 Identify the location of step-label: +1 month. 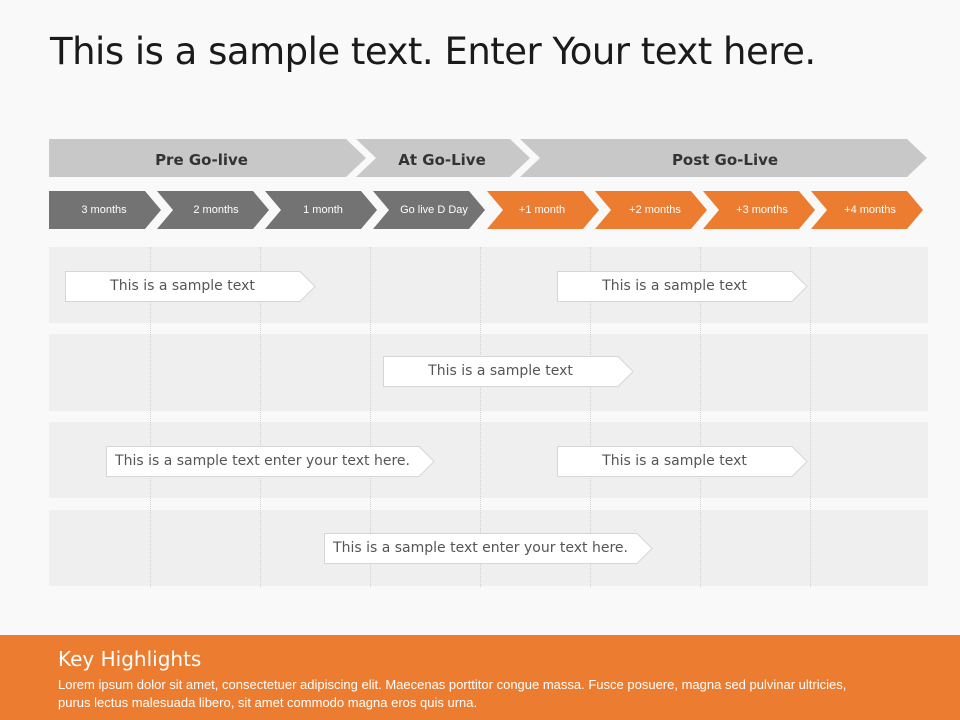
(542, 210).